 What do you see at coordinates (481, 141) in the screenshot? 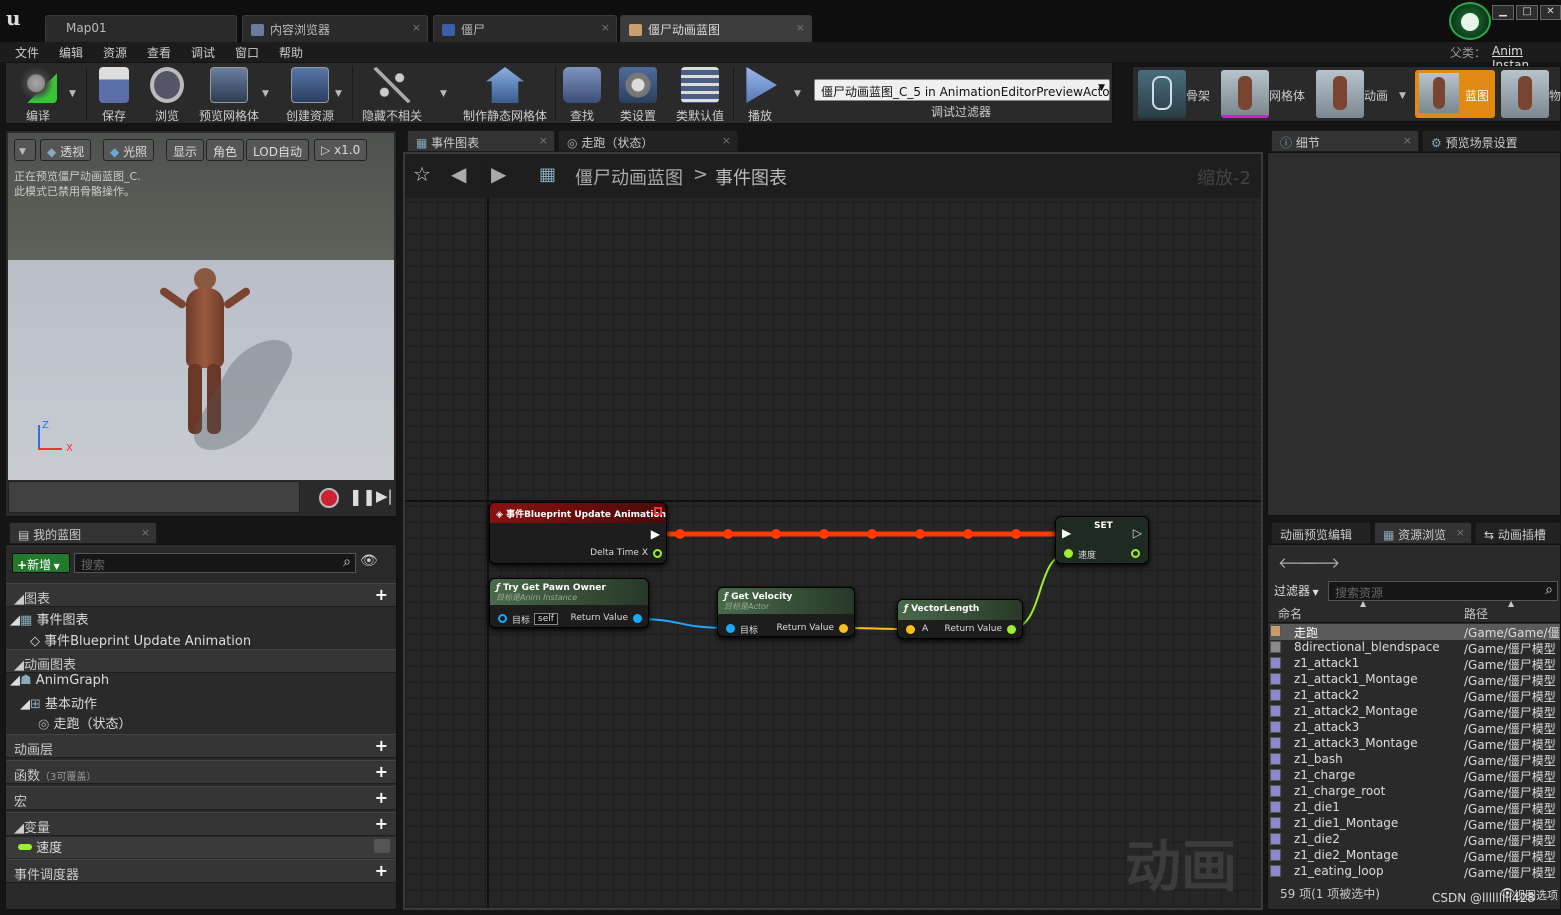
I see `tab-event-graph: ▦ 事件图表 ×` at bounding box center [481, 141].